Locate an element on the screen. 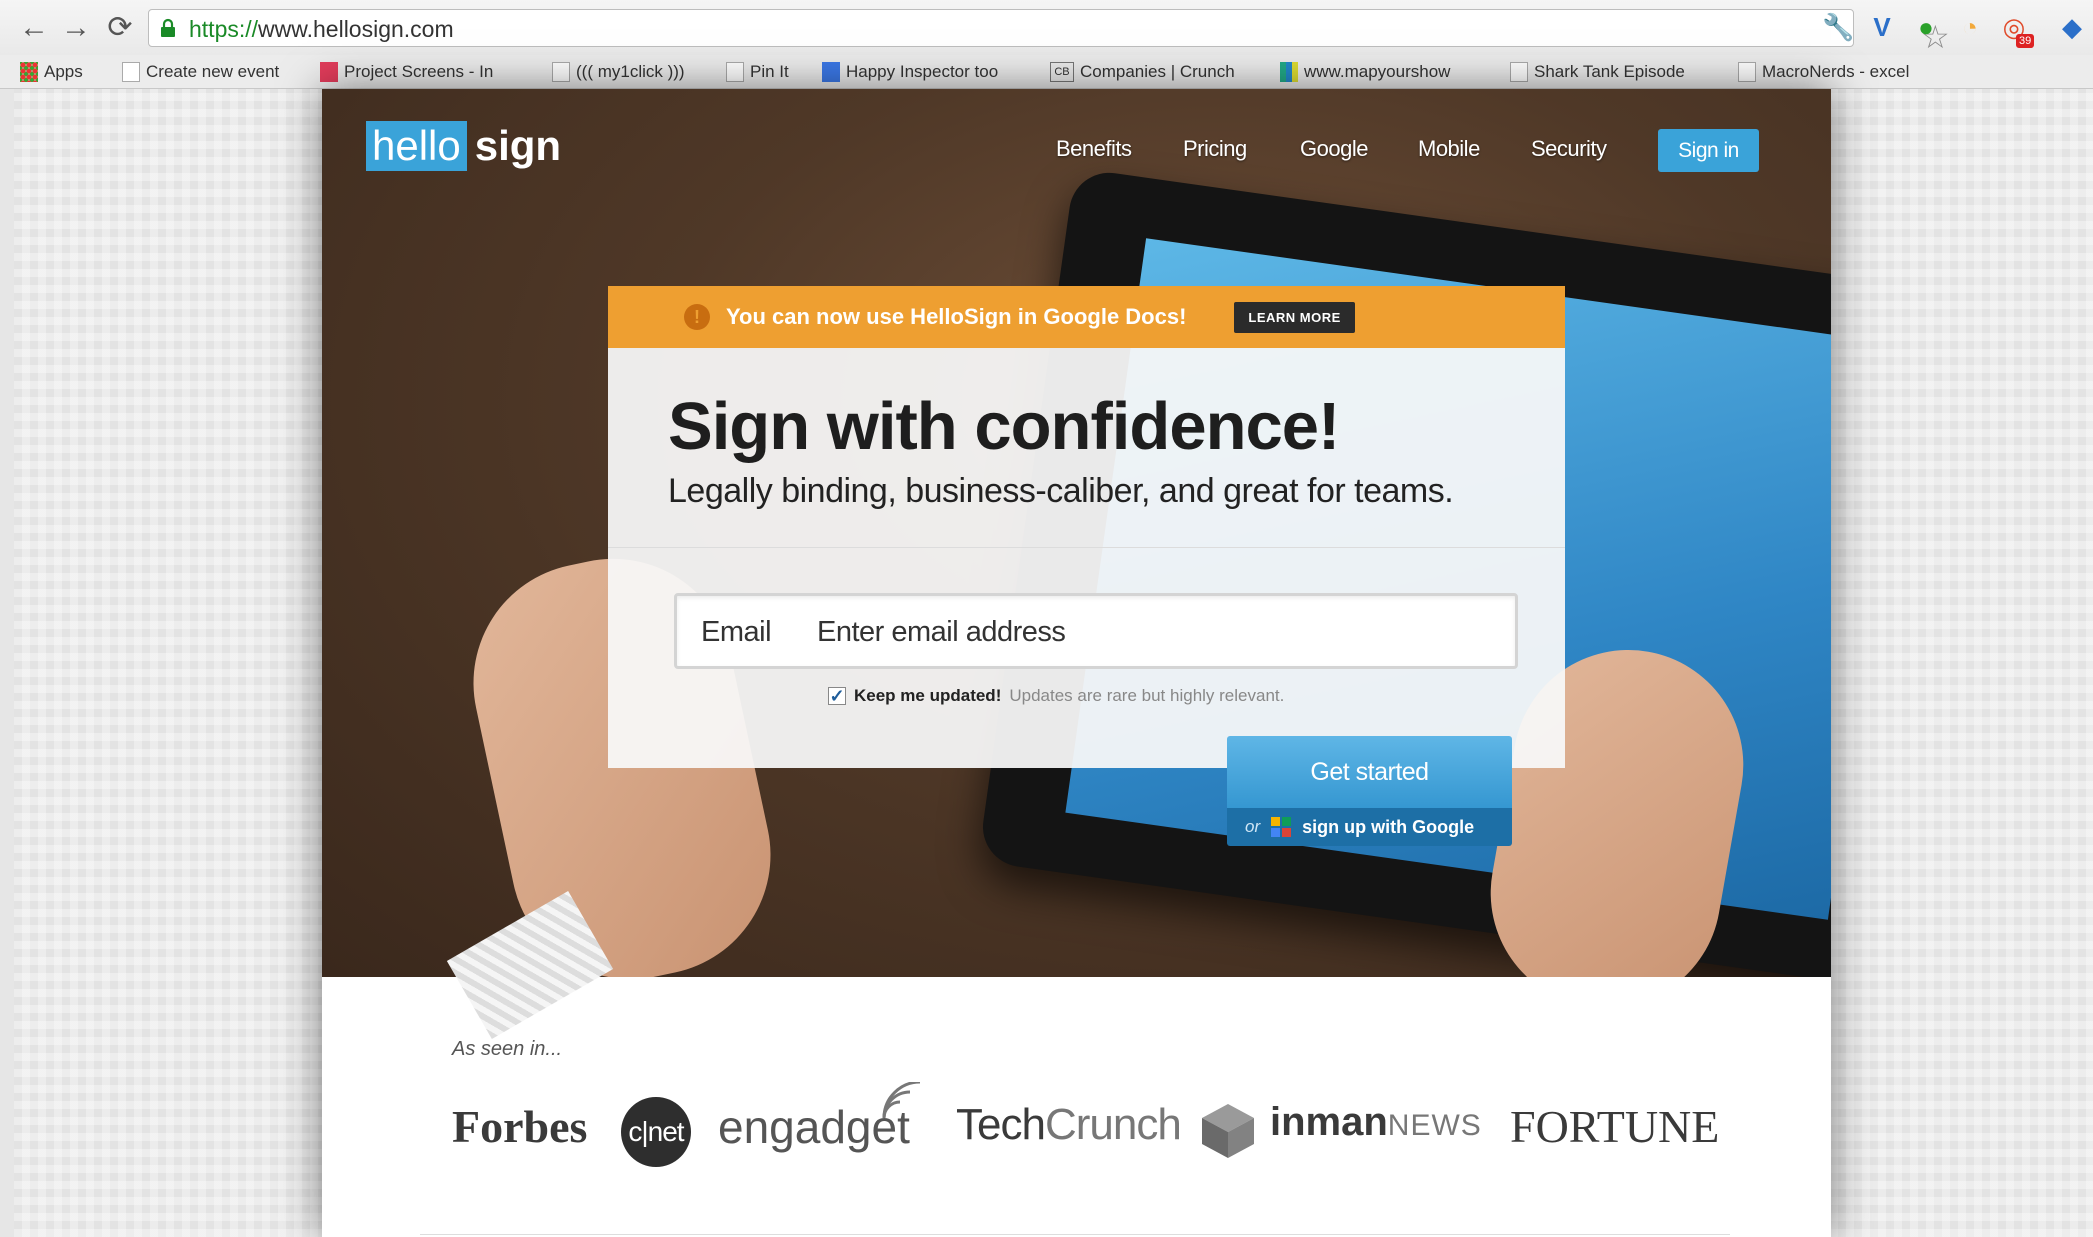 The height and width of the screenshot is (1237, 2093). inman-news-logo: inmanNEWS is located at coordinates (1376, 1122).